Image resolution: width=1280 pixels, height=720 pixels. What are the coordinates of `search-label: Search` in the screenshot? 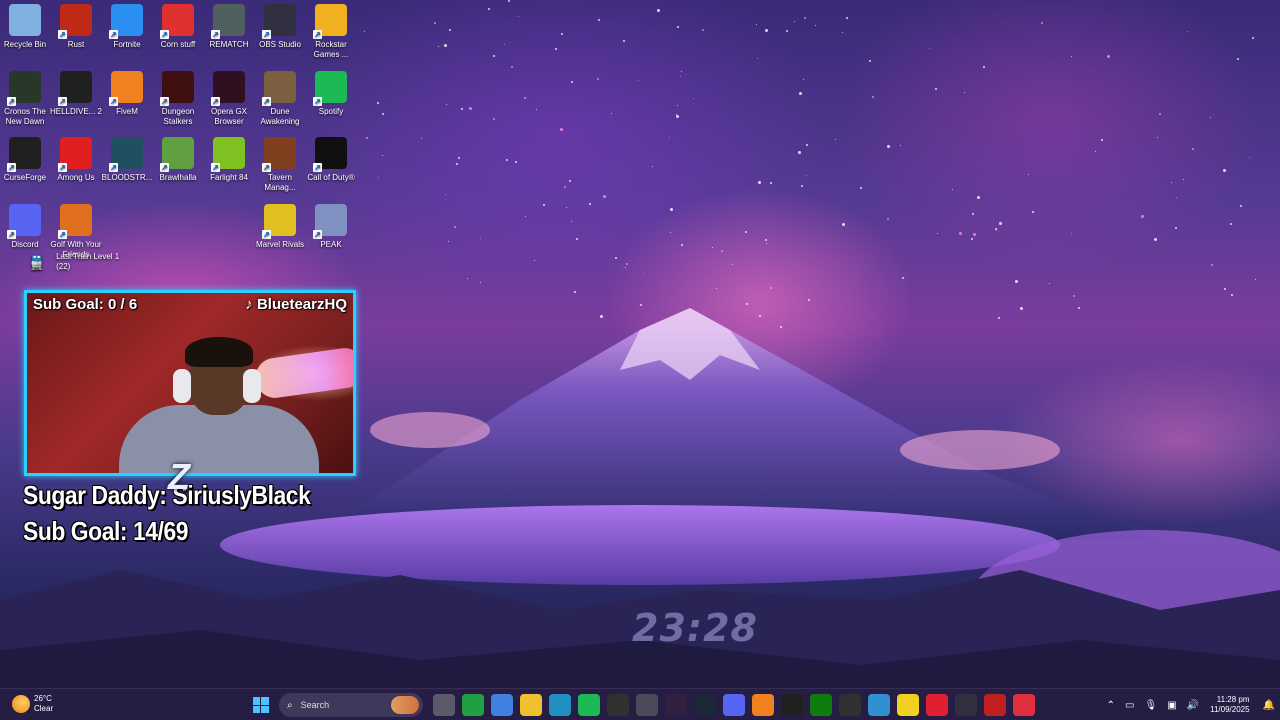 It's located at (315, 705).